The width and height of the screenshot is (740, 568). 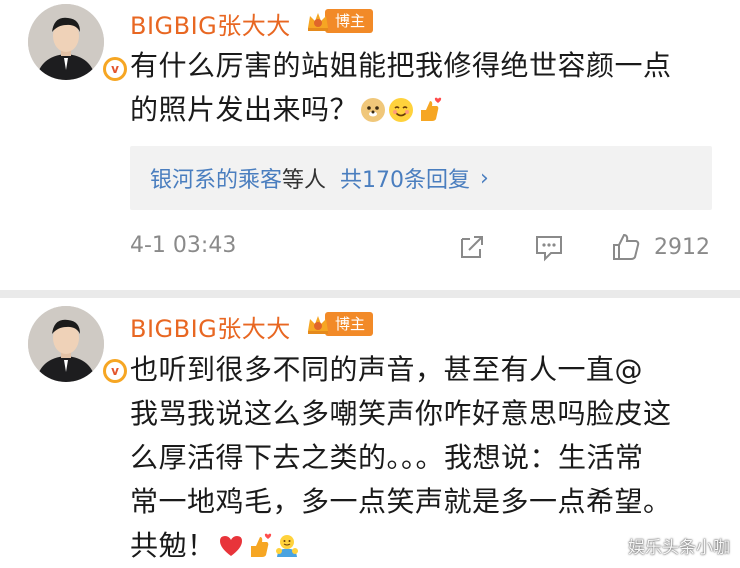 What do you see at coordinates (304, 180) in the screenshot?
I see `replies-others: 等人` at bounding box center [304, 180].